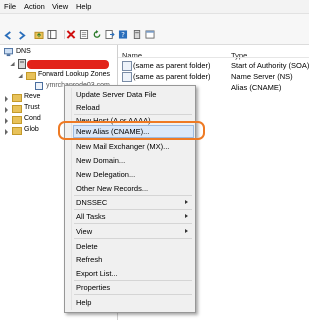 The image size is (320, 320). What do you see at coordinates (32, 96) in the screenshot?
I see `tree-node-reverse: Reve` at bounding box center [32, 96].